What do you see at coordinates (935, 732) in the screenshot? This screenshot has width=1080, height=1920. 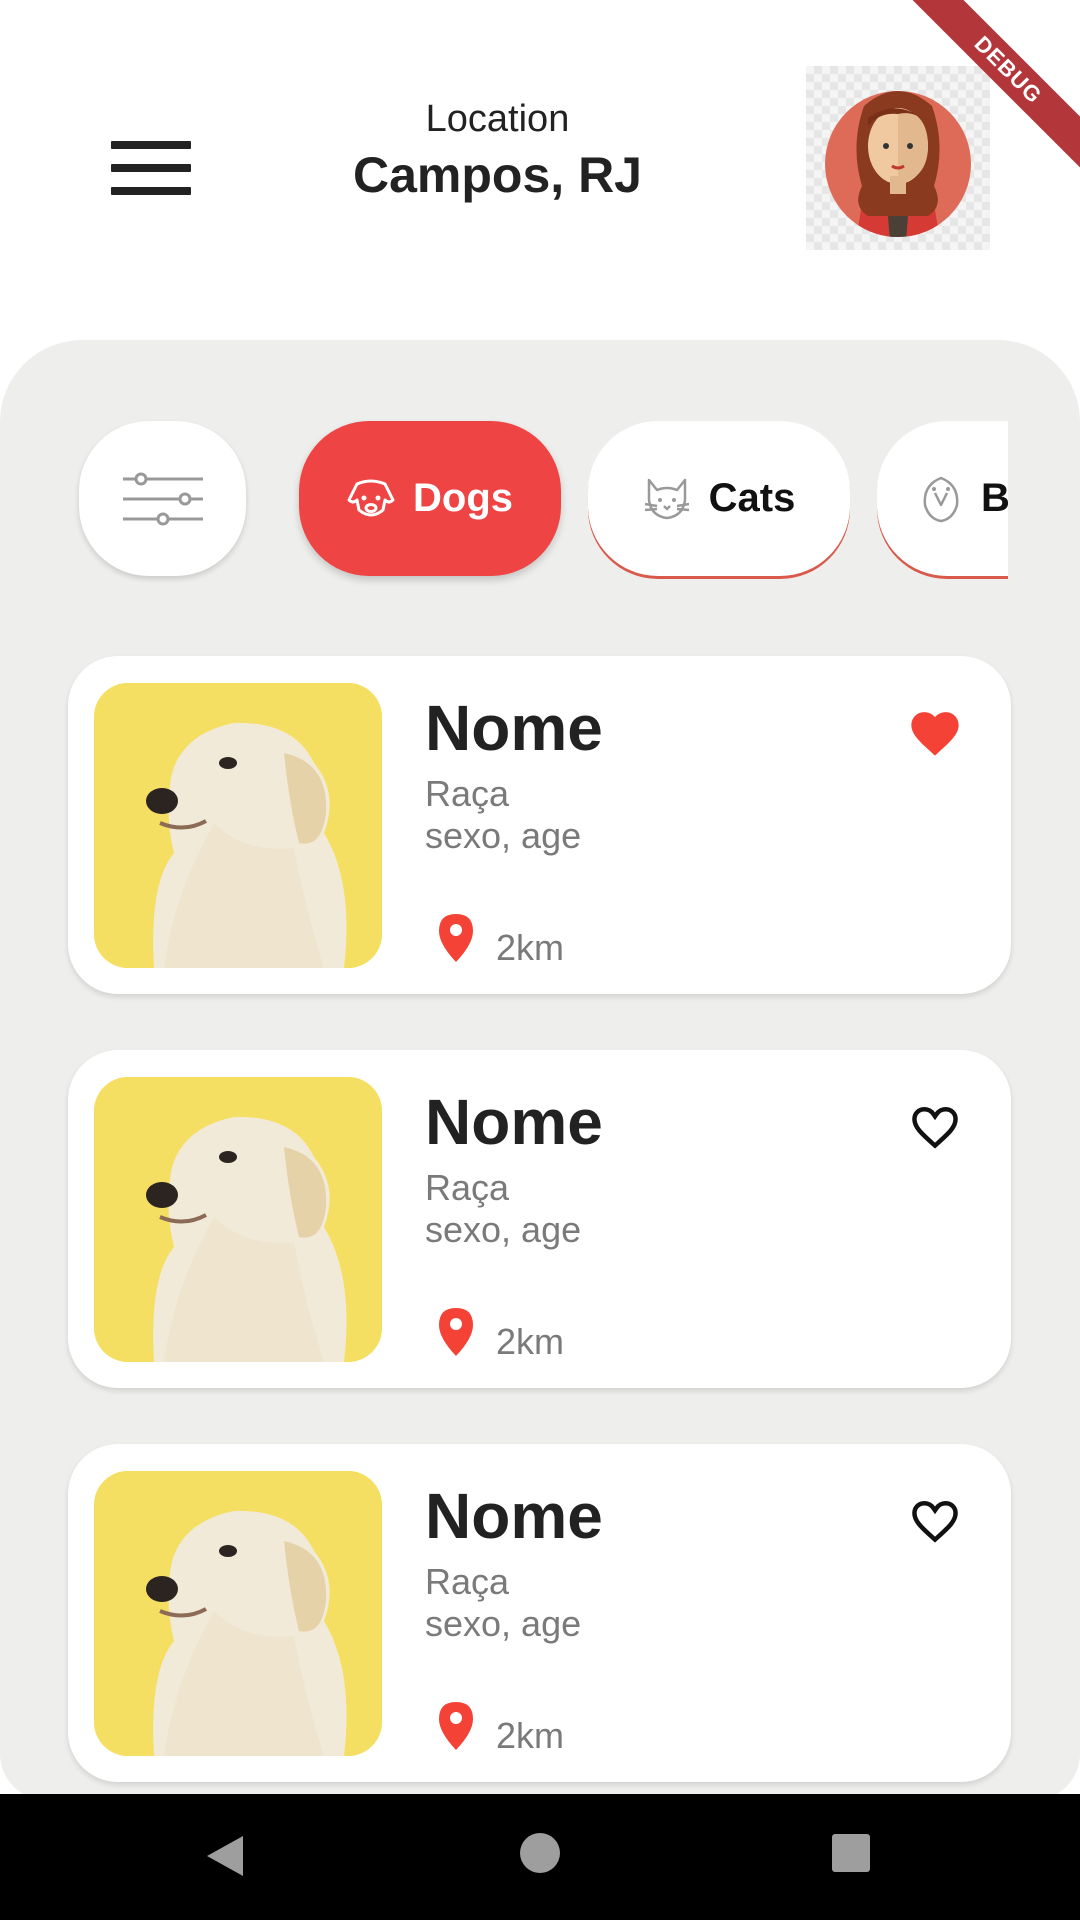 I see `heart-filled-icon` at bounding box center [935, 732].